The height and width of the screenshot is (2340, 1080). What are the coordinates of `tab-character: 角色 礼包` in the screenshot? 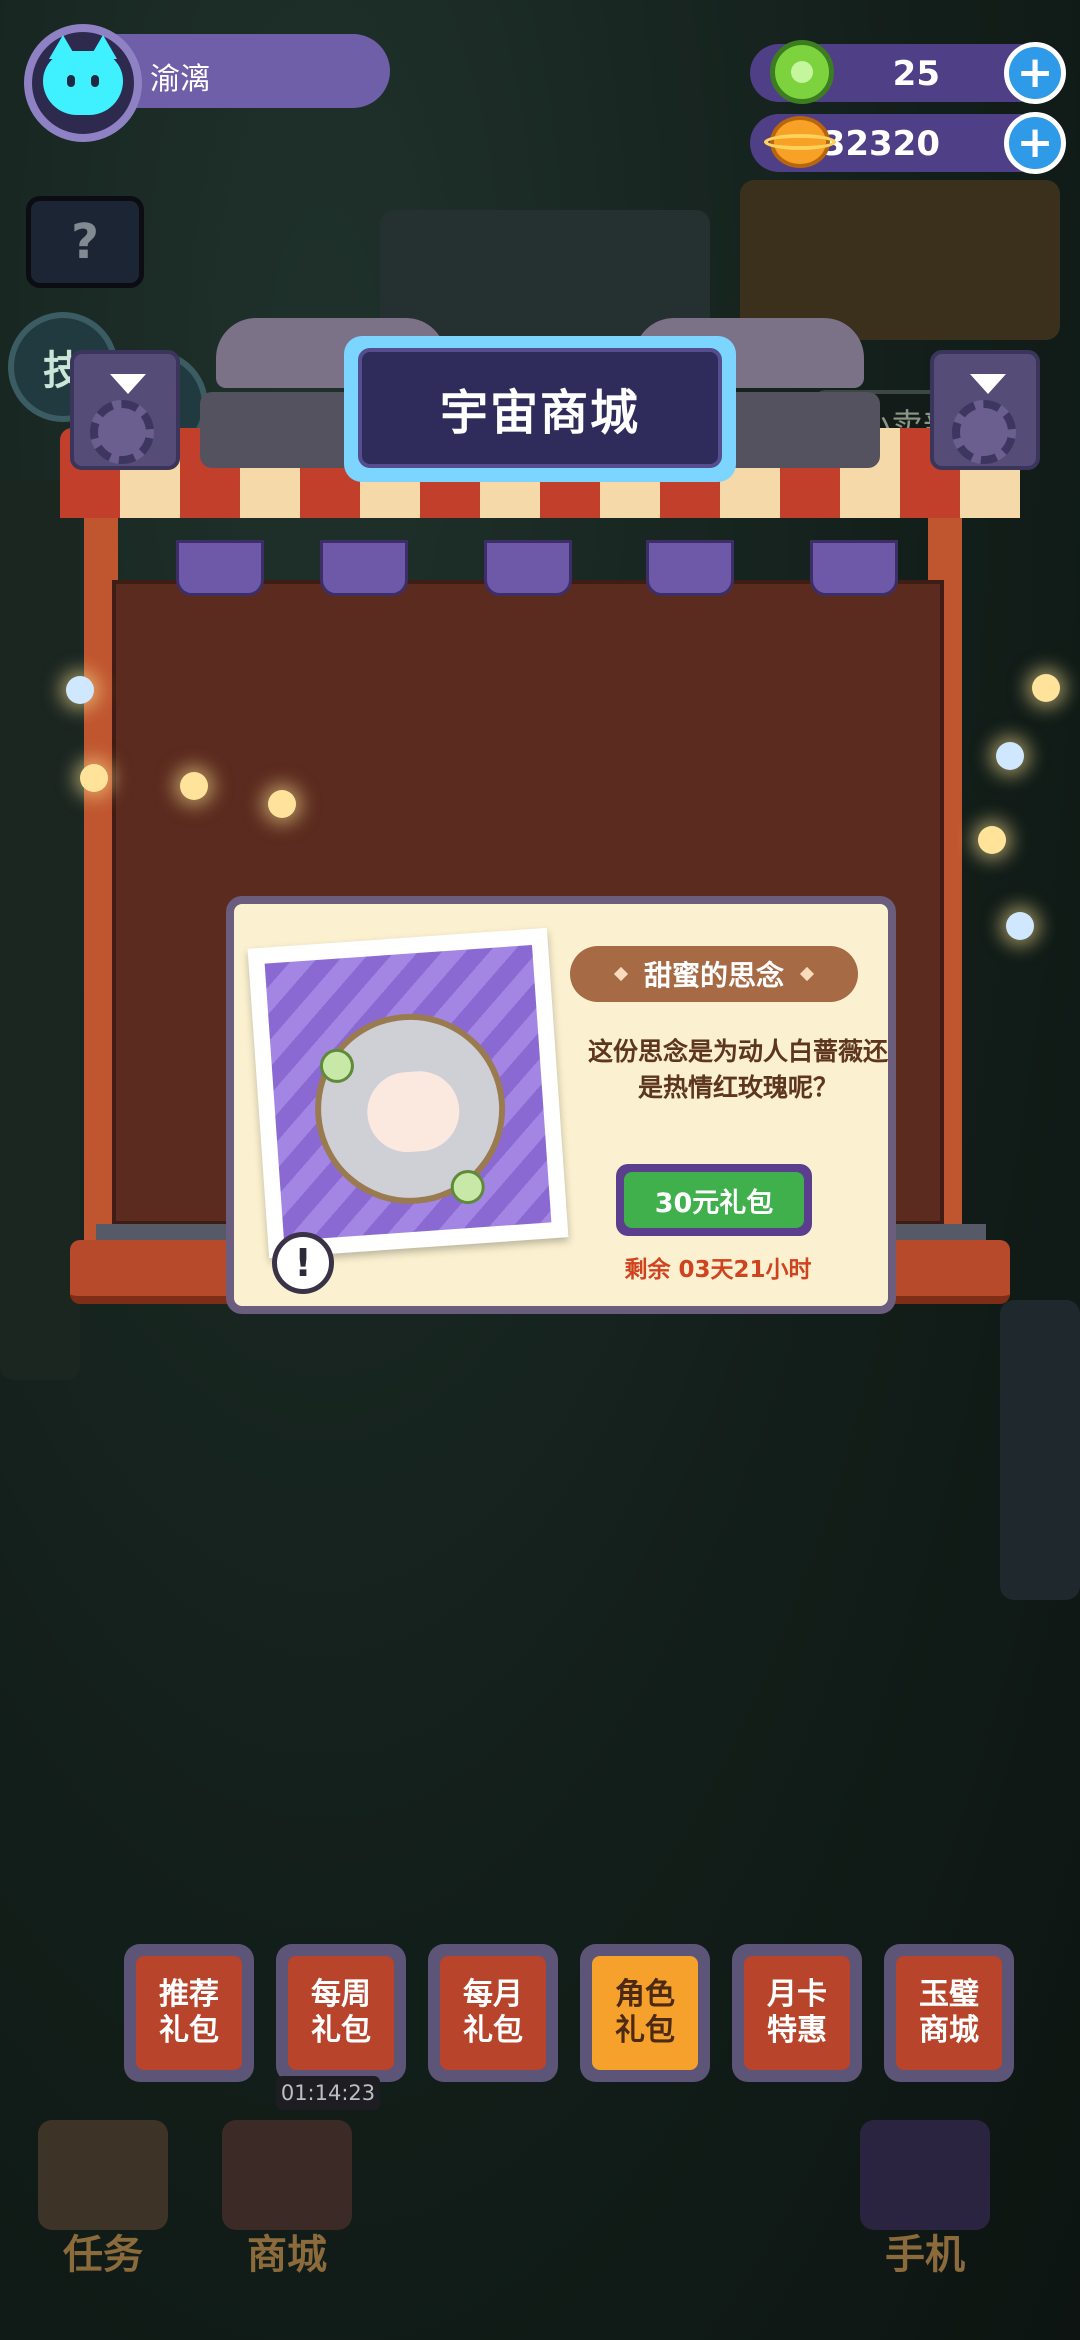 It's located at (645, 2013).